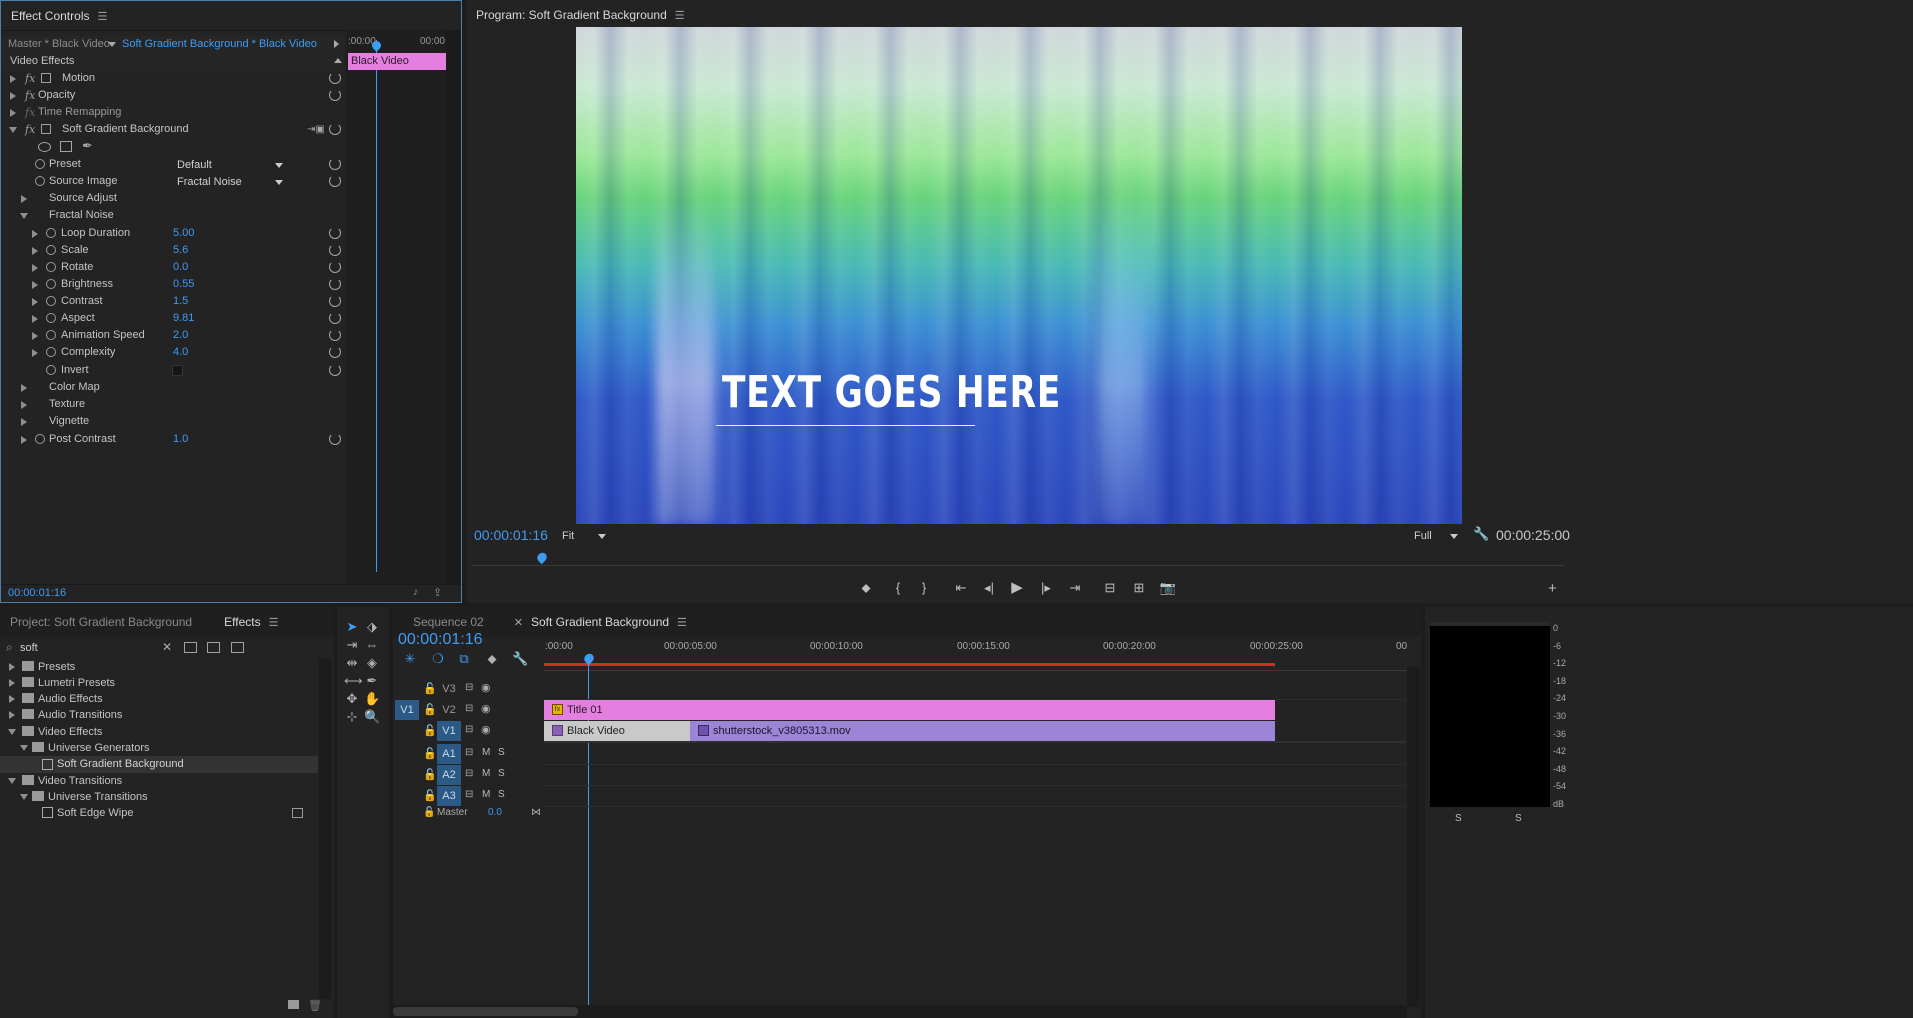  I want to click on go-to-out-icon: ⇥, so click(1075, 588).